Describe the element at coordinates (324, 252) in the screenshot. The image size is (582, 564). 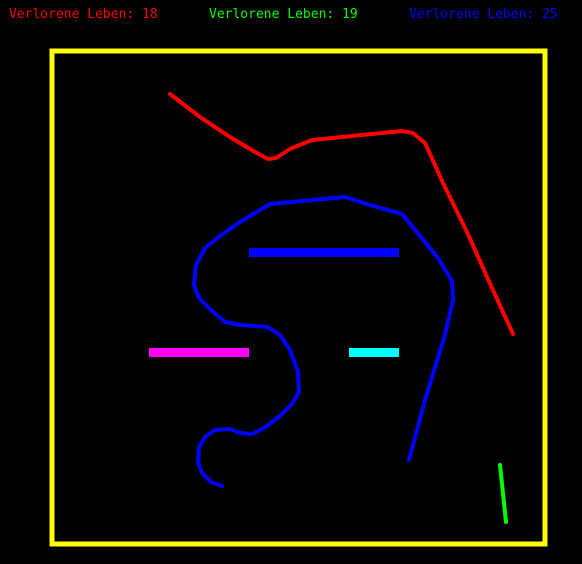
I see `blue-obstacle-bar` at that location.